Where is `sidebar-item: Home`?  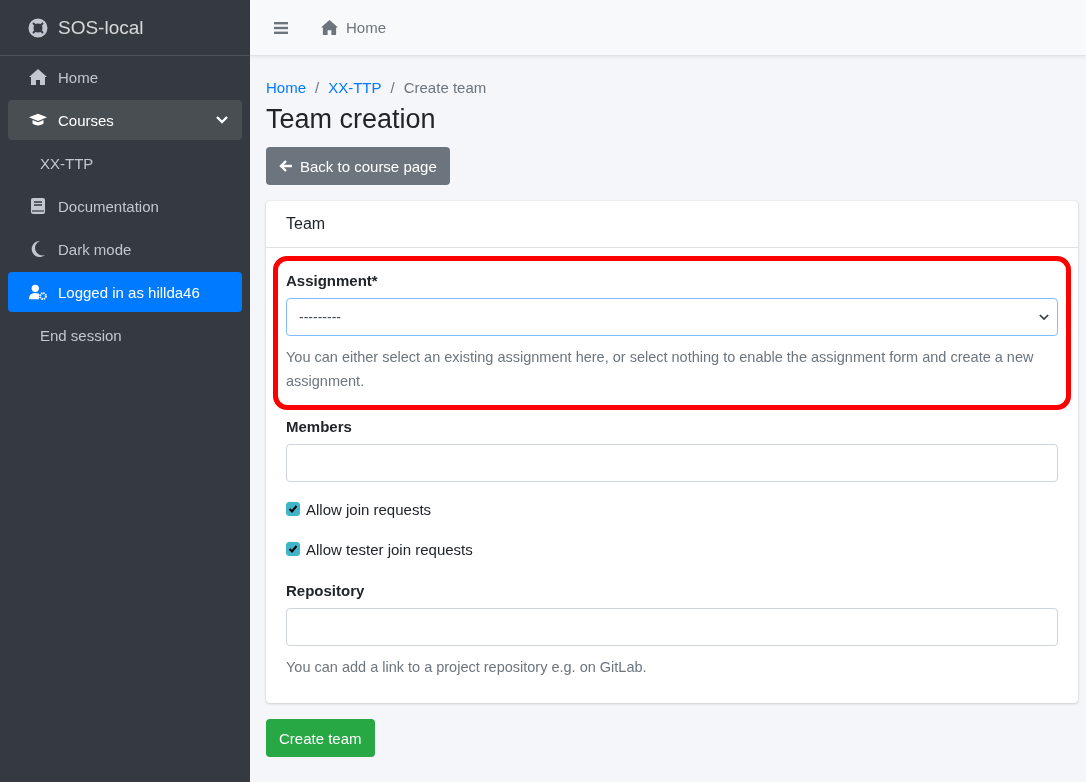
sidebar-item: Home is located at coordinates (125, 77).